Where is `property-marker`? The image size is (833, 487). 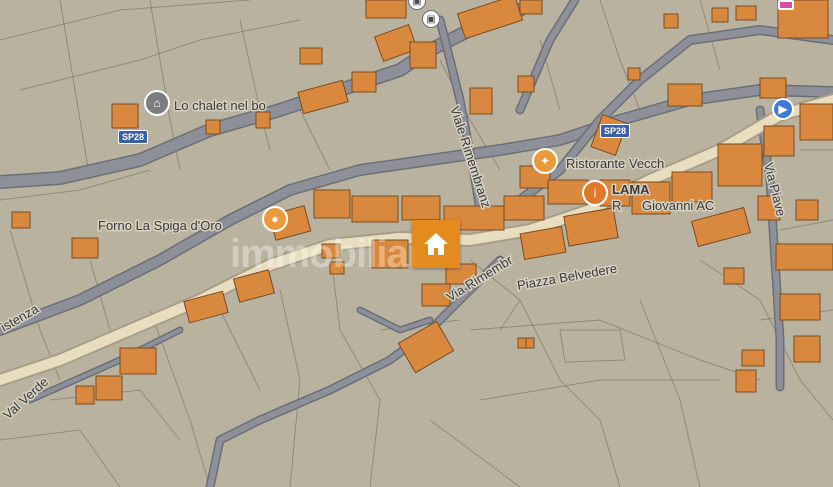 property-marker is located at coordinates (436, 244).